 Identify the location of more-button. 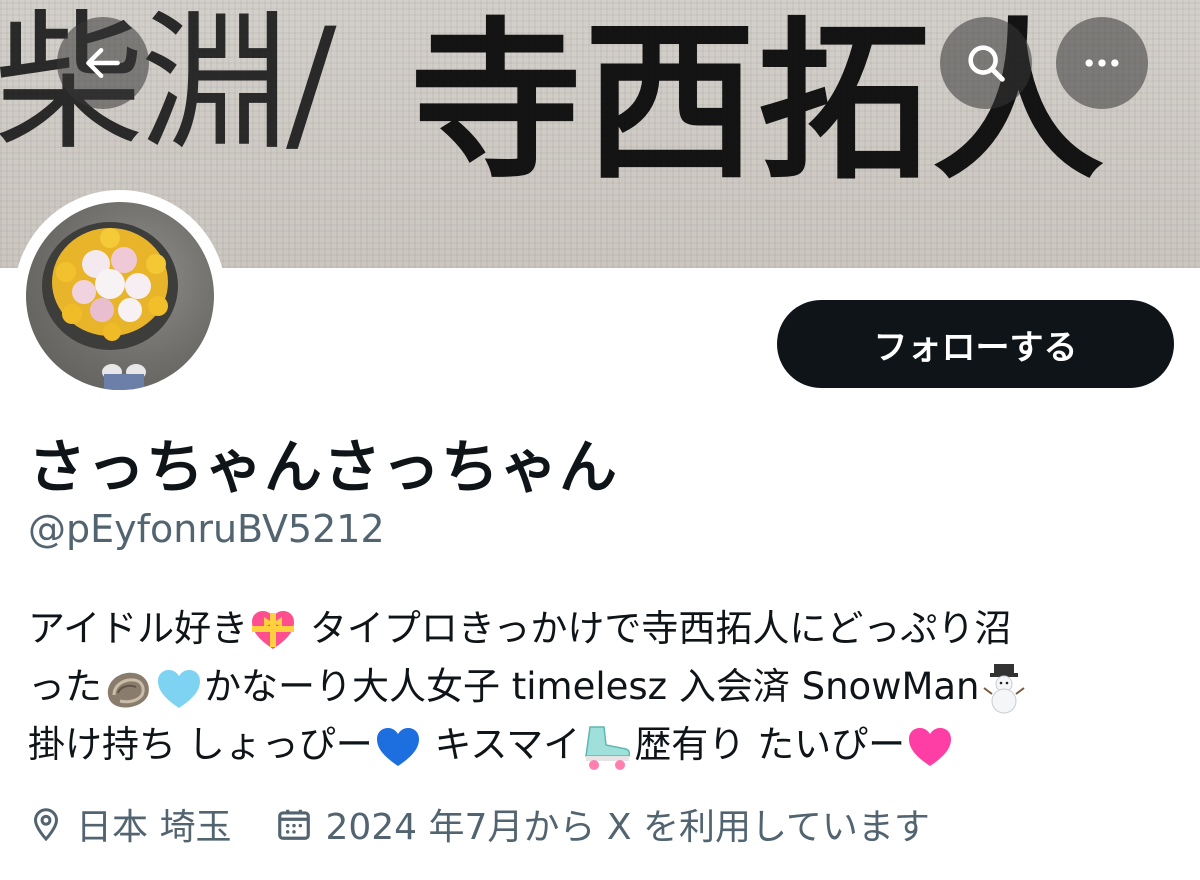
(1102, 63).